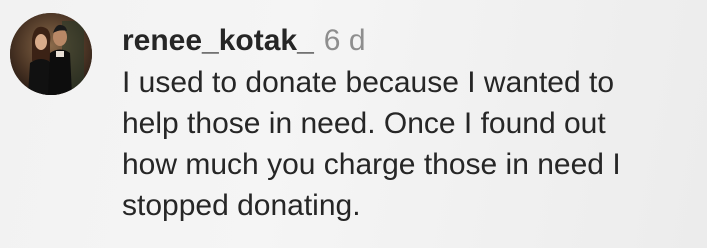  Describe the element at coordinates (218, 40) in the screenshot. I see `username-link: renee_kotak_` at that location.